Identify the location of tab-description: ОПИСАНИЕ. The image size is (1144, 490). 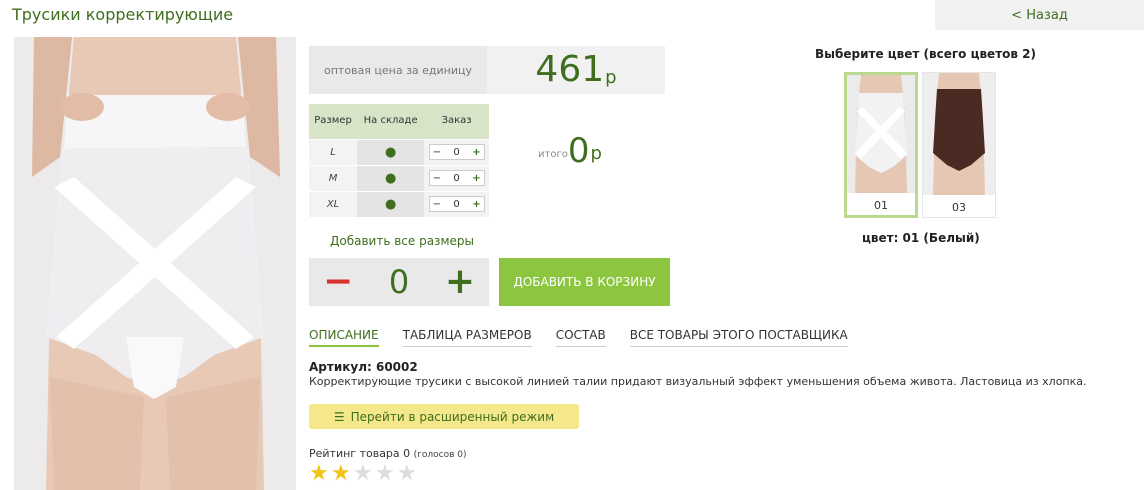
(344, 337).